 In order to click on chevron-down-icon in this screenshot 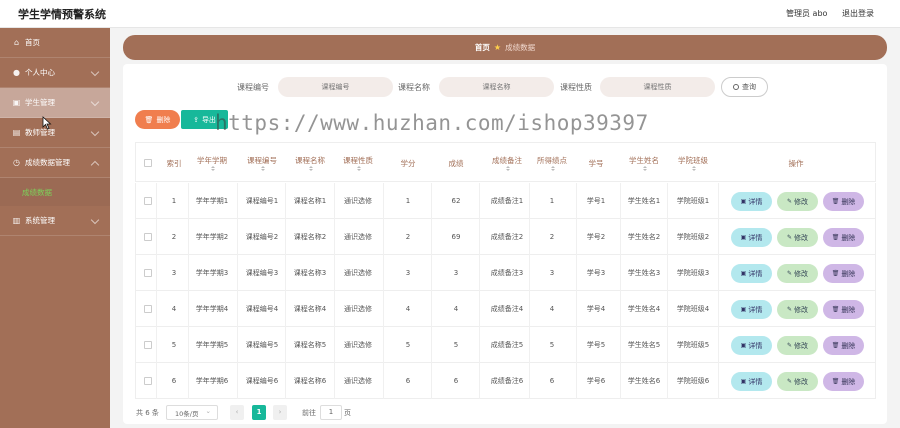, I will do `click(95, 132)`.